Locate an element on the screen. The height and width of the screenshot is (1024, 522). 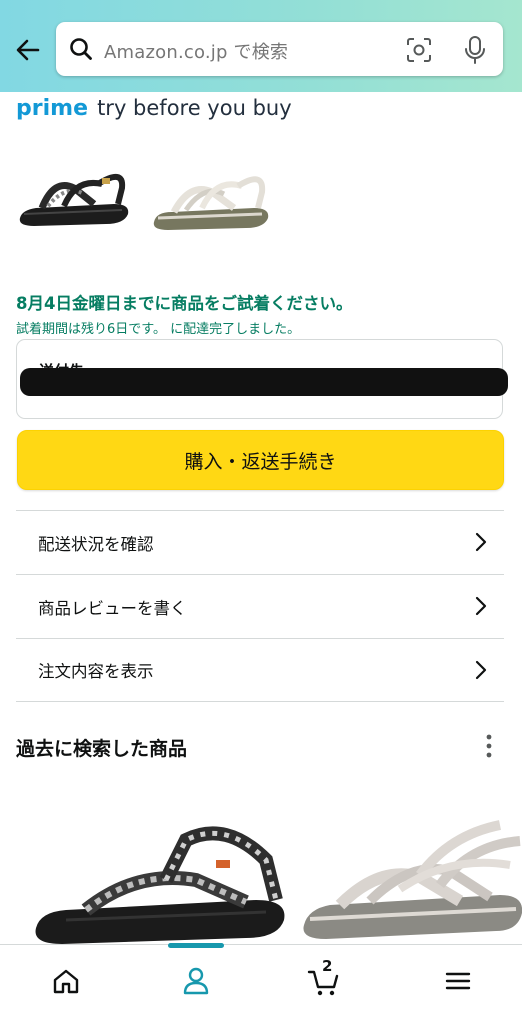
back-arrow-icon is located at coordinates (28, 50).